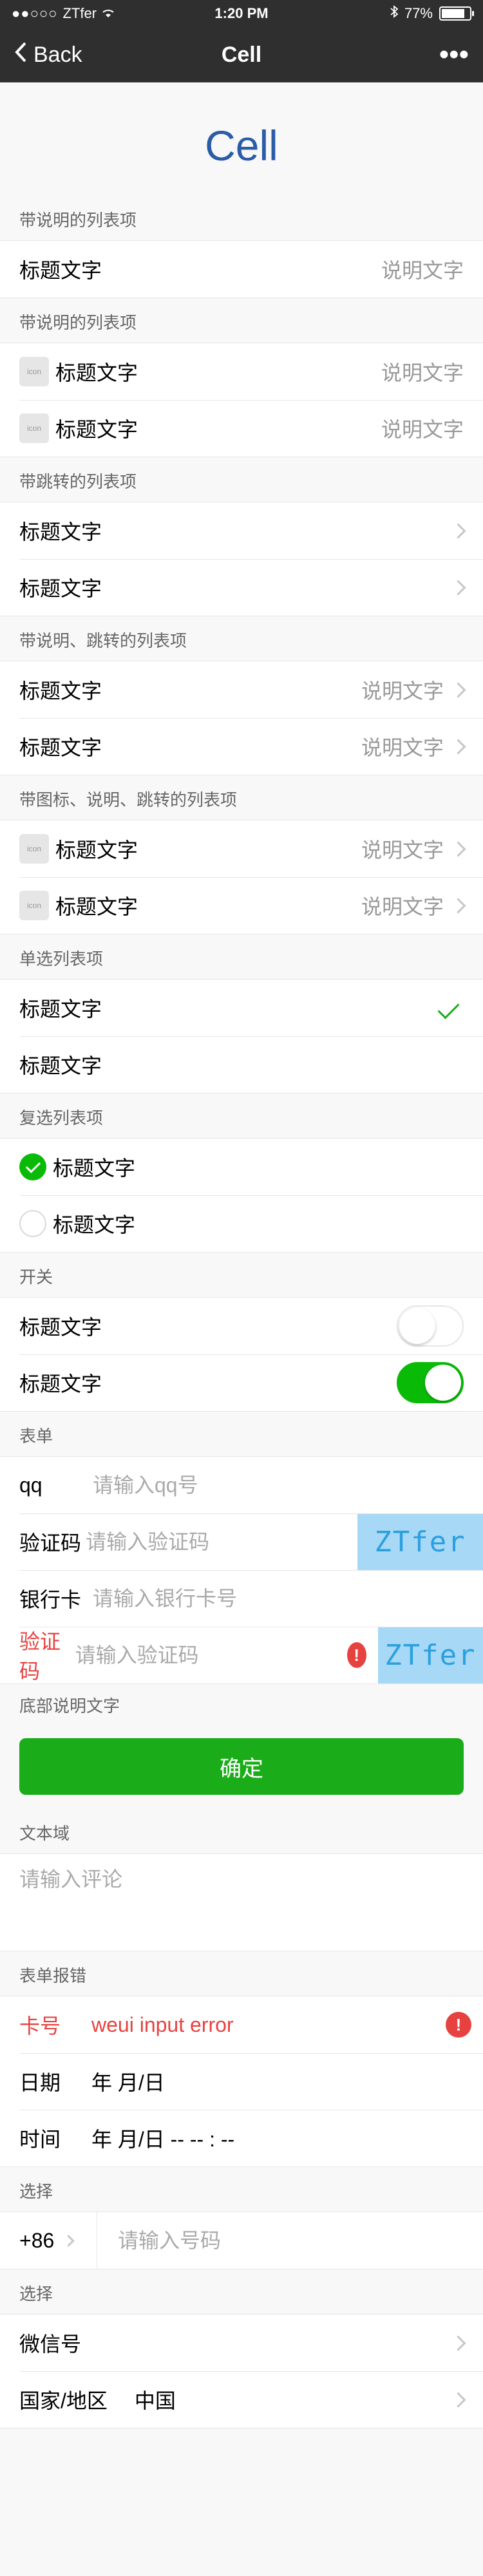  Describe the element at coordinates (418, 13) in the screenshot. I see `battery-percent: 77%` at that location.